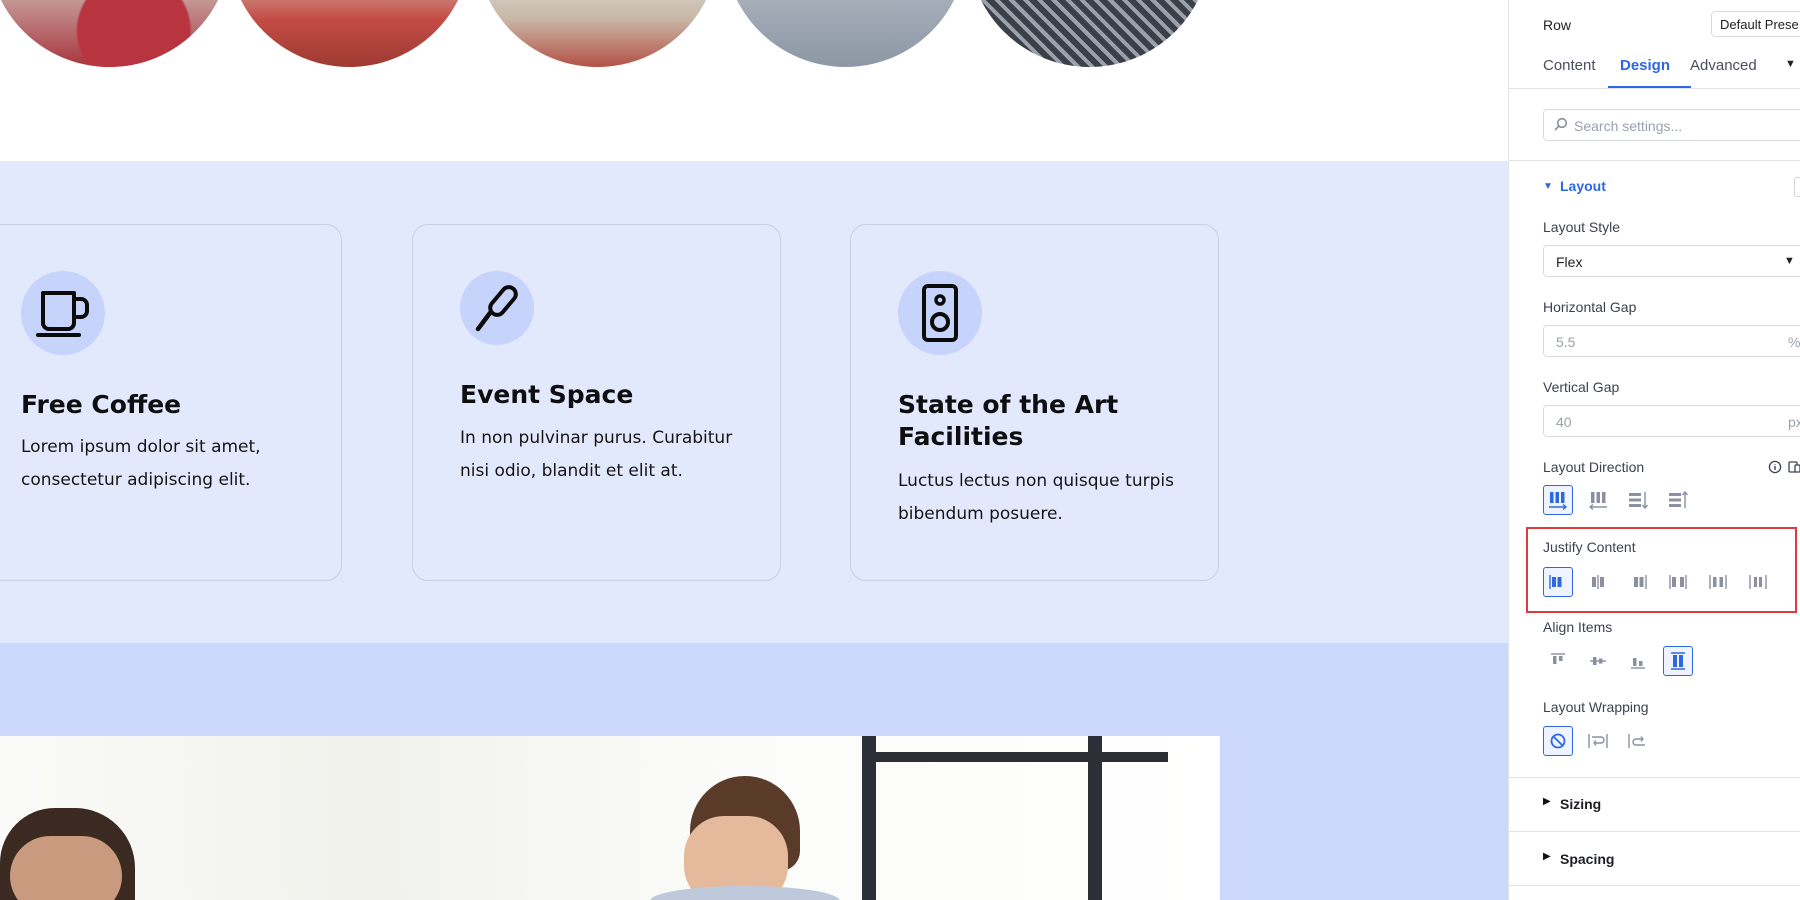  Describe the element at coordinates (1678, 661) in the screenshot. I see `align-stretch-icon` at that location.